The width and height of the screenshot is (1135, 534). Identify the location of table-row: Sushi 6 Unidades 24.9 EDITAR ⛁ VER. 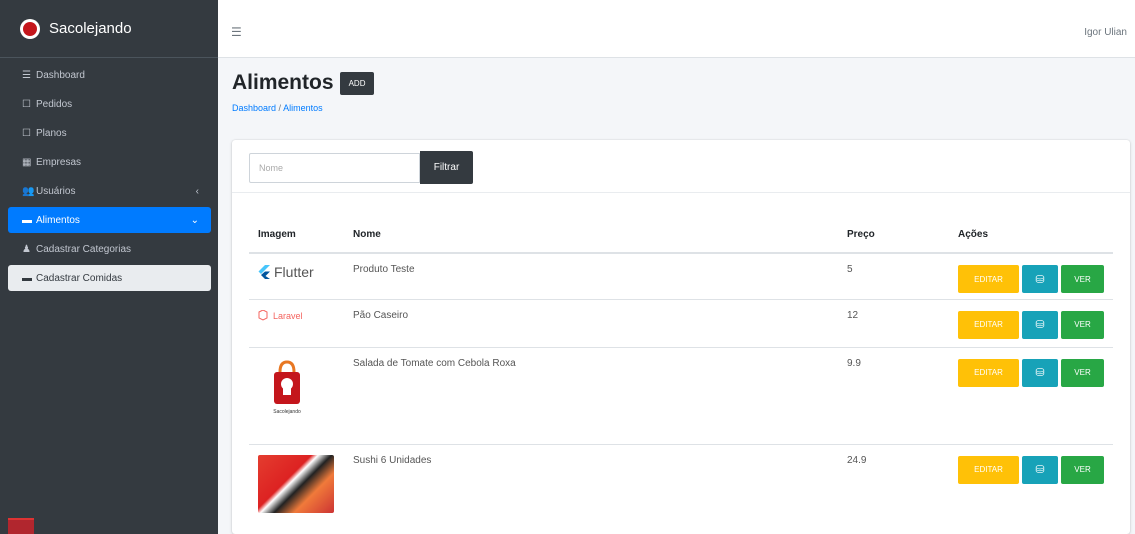
(681, 478).